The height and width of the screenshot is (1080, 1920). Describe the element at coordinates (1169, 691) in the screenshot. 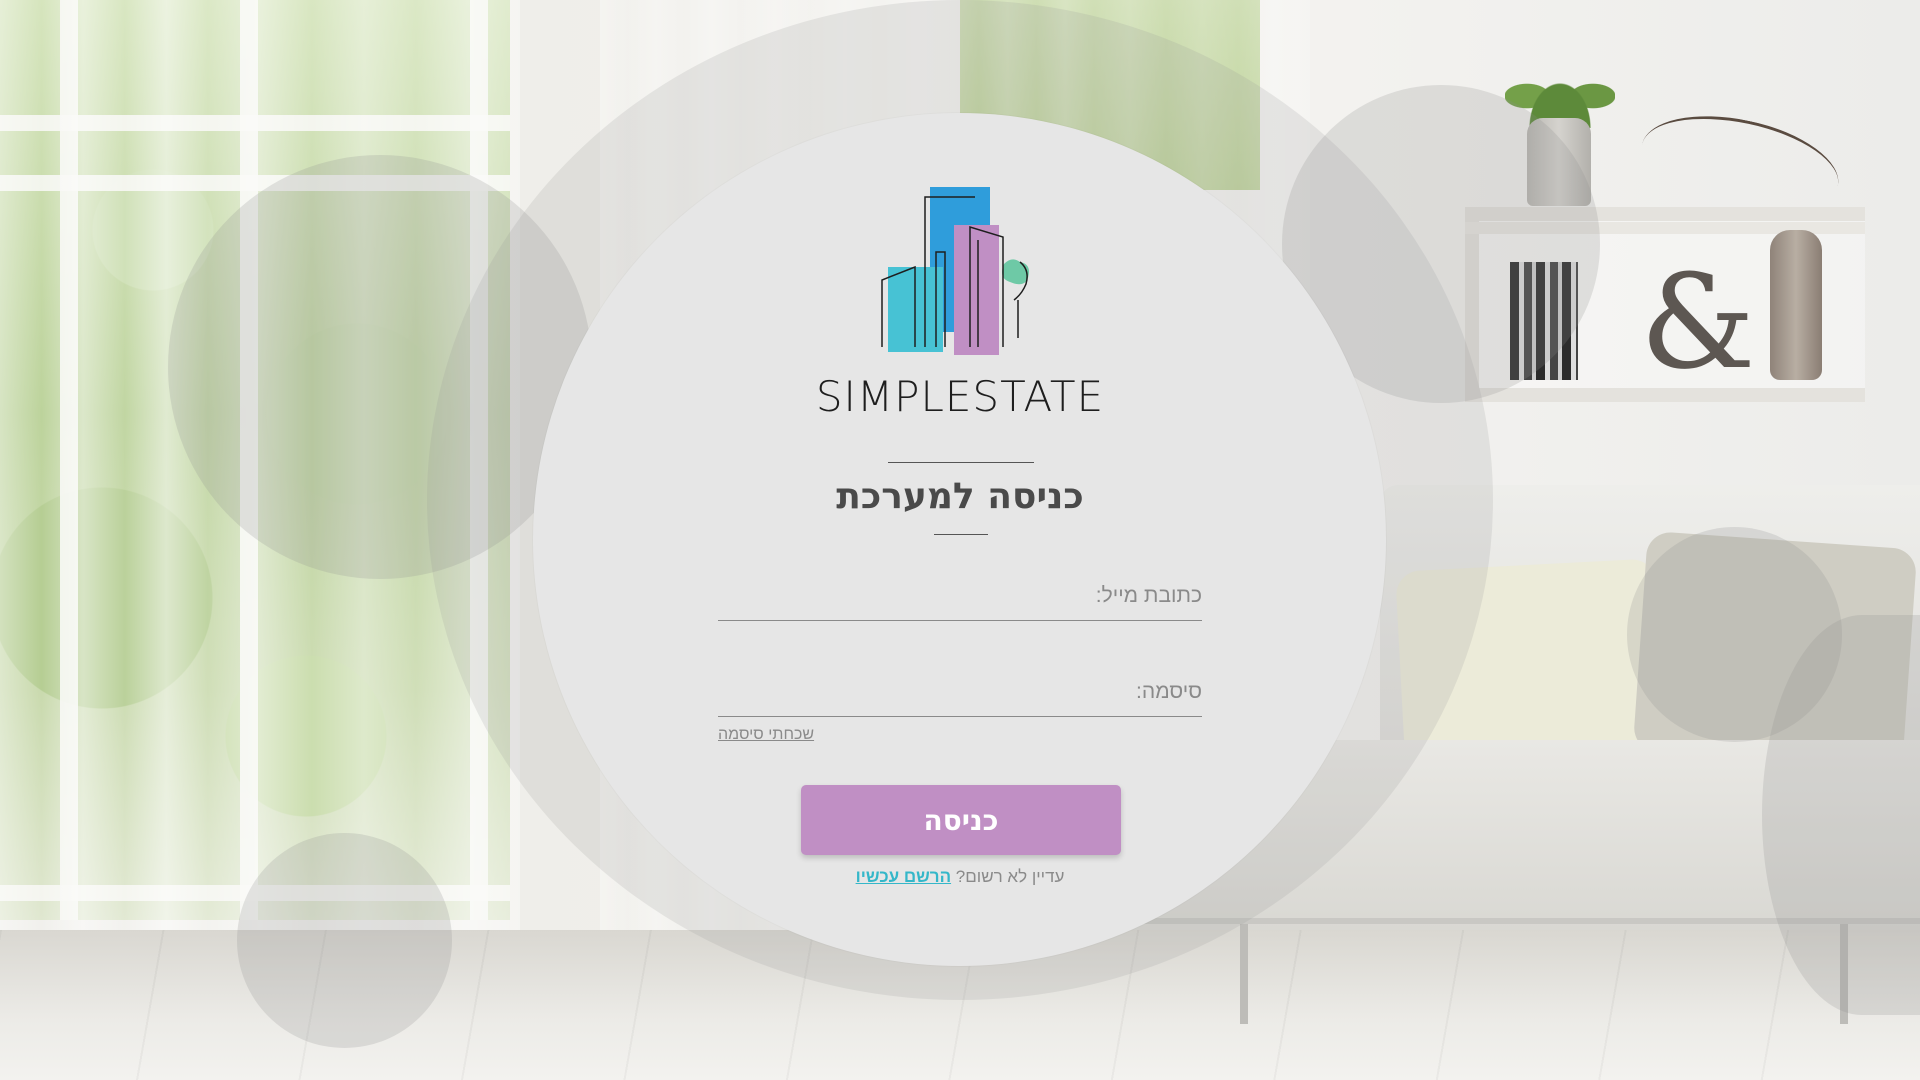

I see `password-label: סיסמה:` at that location.